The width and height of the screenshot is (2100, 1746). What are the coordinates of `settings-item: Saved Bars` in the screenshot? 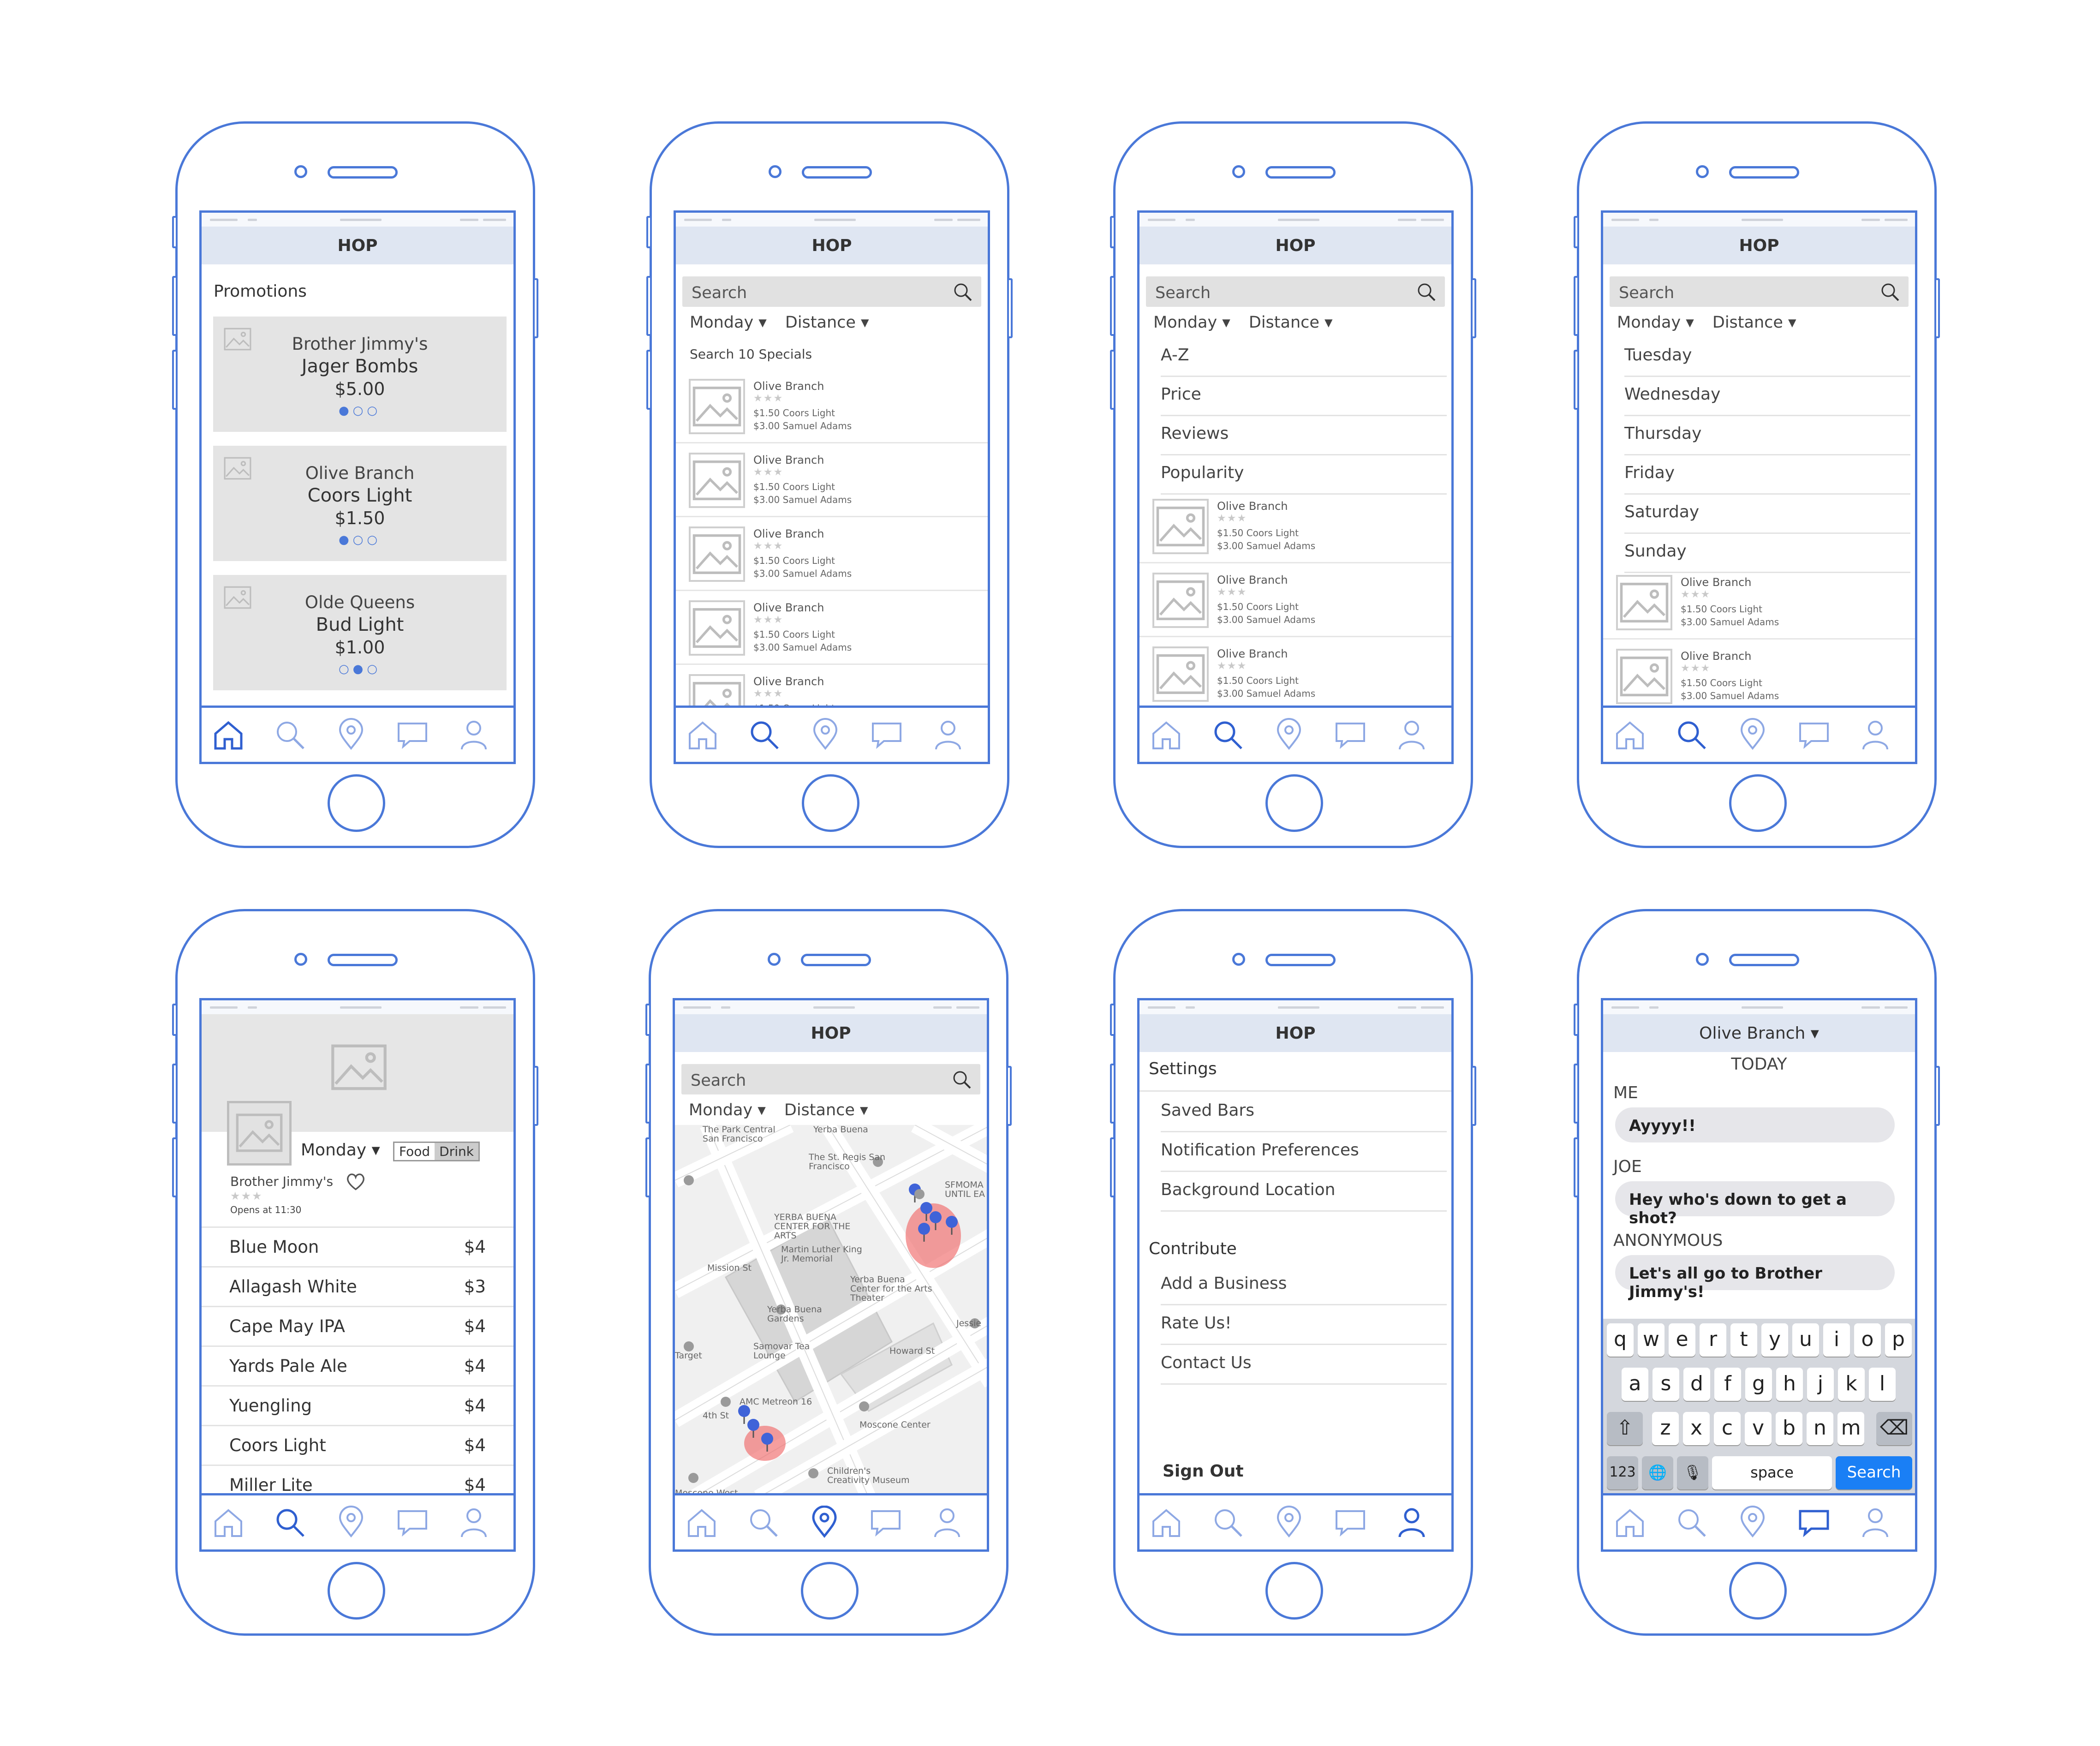 It's located at (1304, 1112).